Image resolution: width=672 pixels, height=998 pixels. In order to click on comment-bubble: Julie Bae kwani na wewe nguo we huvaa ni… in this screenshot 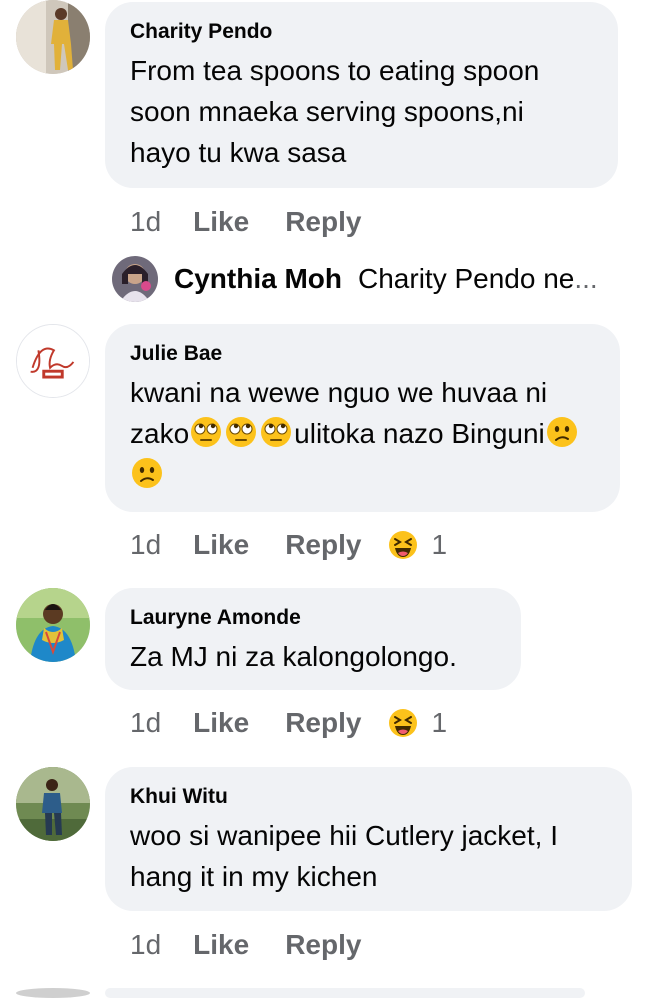, I will do `click(362, 418)`.